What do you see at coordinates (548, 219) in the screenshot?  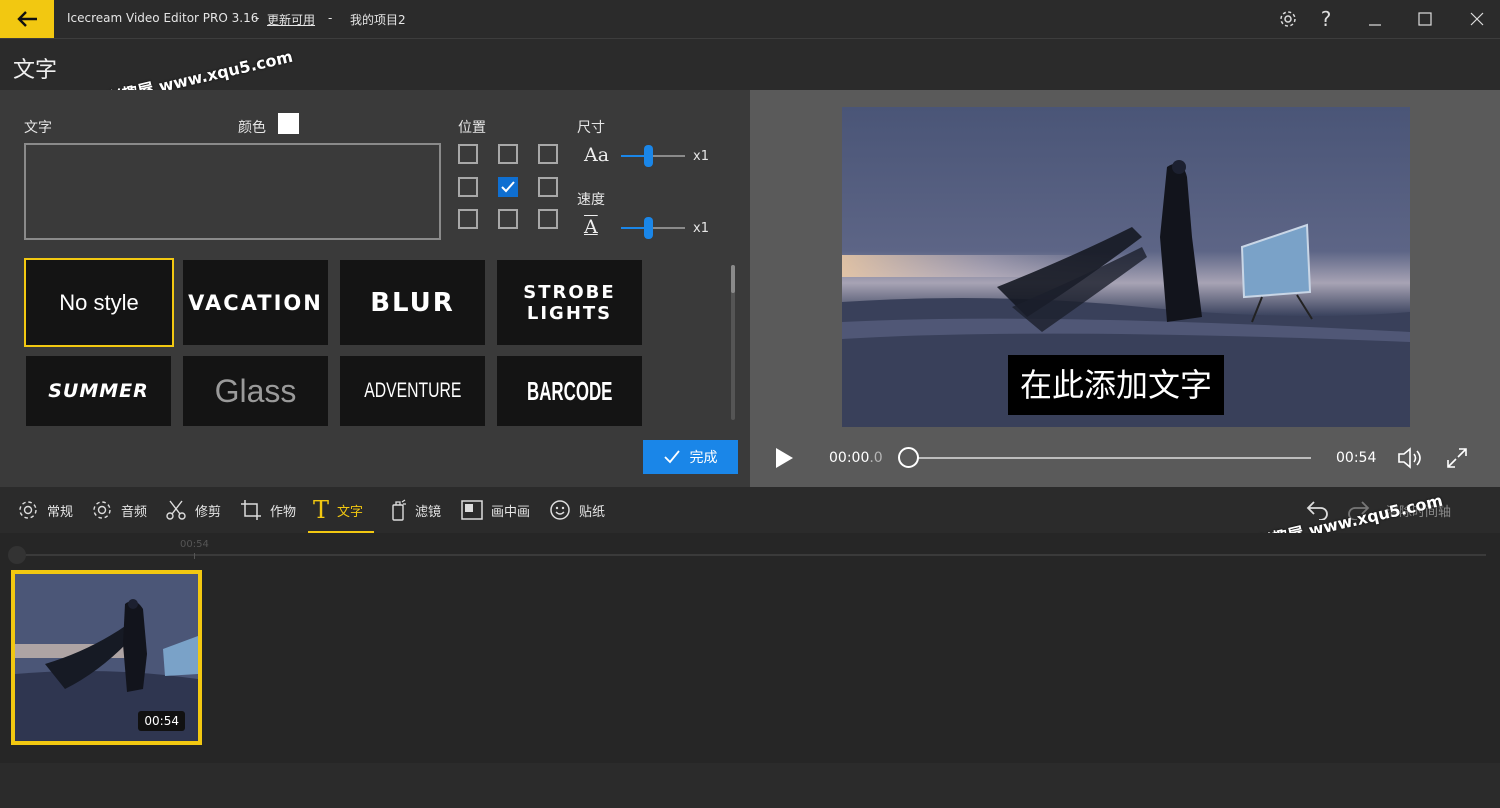 I see `position-bottom-right` at bounding box center [548, 219].